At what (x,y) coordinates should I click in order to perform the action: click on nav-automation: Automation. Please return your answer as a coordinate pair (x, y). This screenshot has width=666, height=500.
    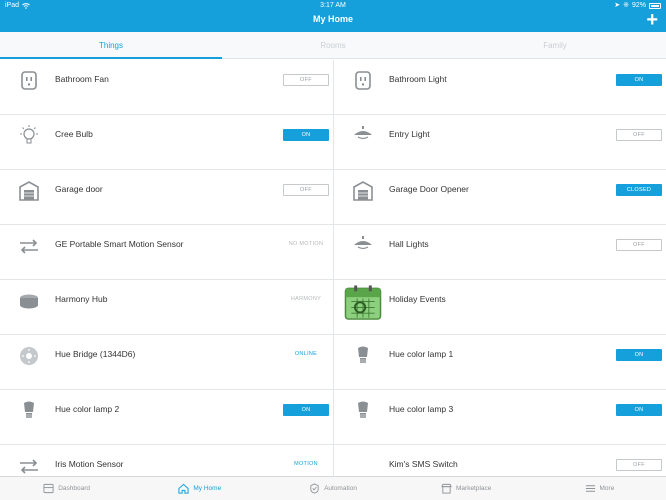
    Looking at the image, I should click on (332, 488).